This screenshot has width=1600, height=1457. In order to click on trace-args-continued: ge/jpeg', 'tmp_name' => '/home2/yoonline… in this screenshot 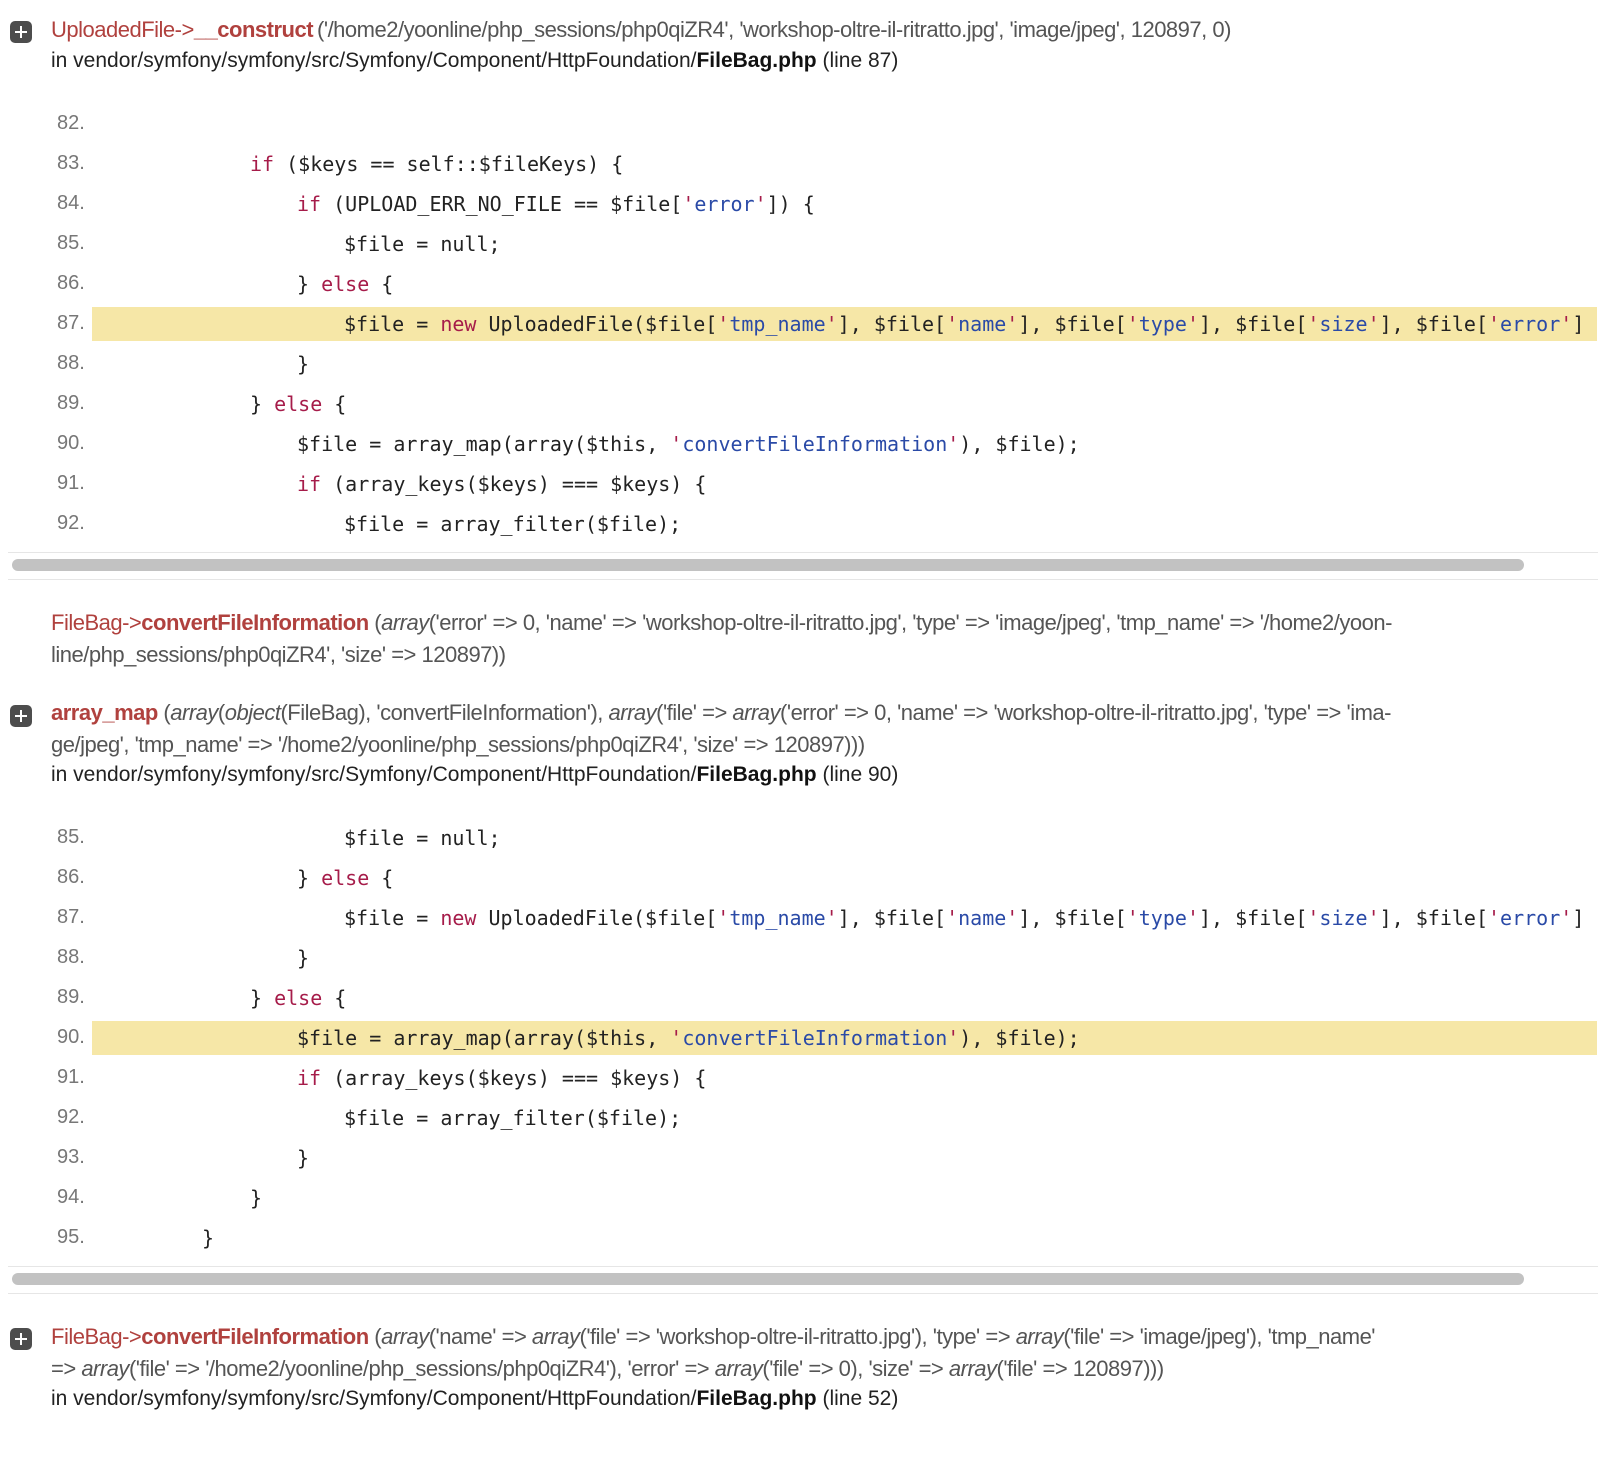, I will do `click(458, 744)`.